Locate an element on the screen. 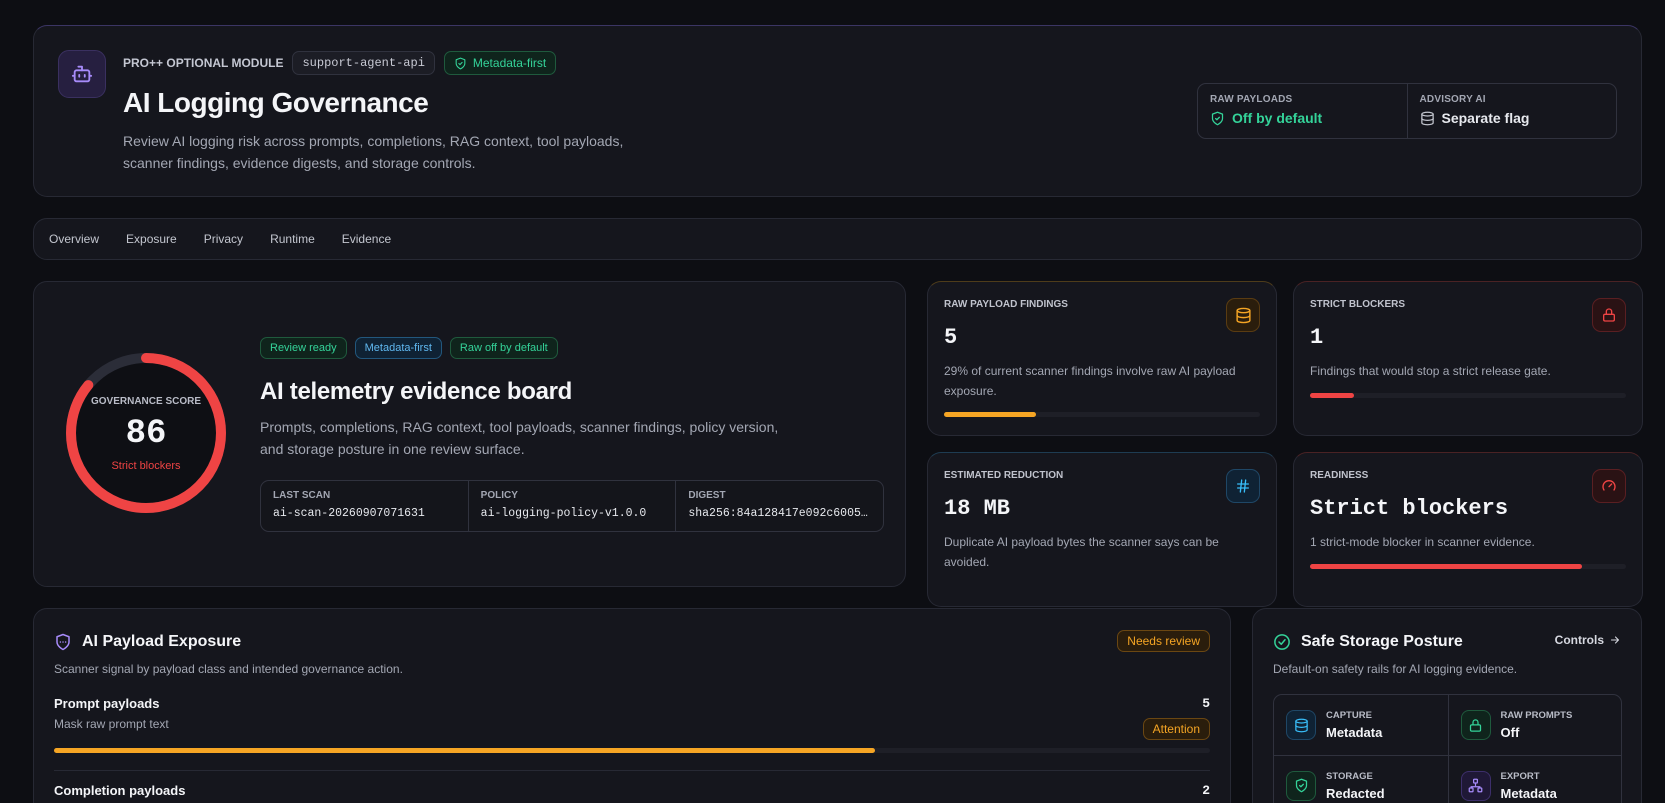 The width and height of the screenshot is (1665, 803). module-kicker: PRO++ OPTIONAL MODULE is located at coordinates (203, 63).